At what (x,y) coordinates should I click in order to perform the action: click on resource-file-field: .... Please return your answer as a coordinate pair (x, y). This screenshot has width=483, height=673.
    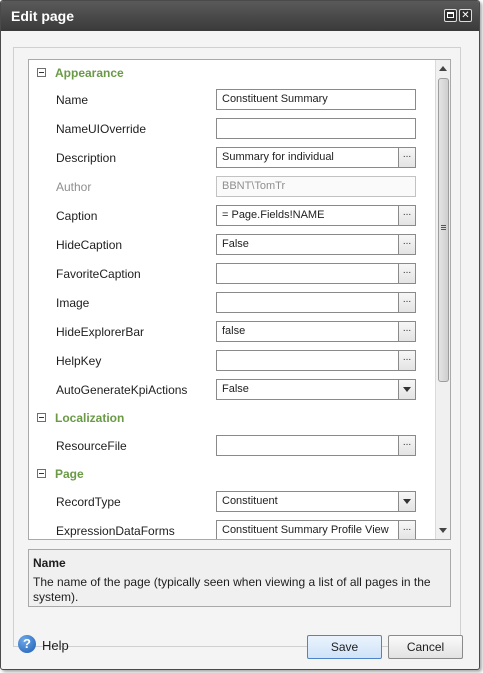
    Looking at the image, I should click on (316, 445).